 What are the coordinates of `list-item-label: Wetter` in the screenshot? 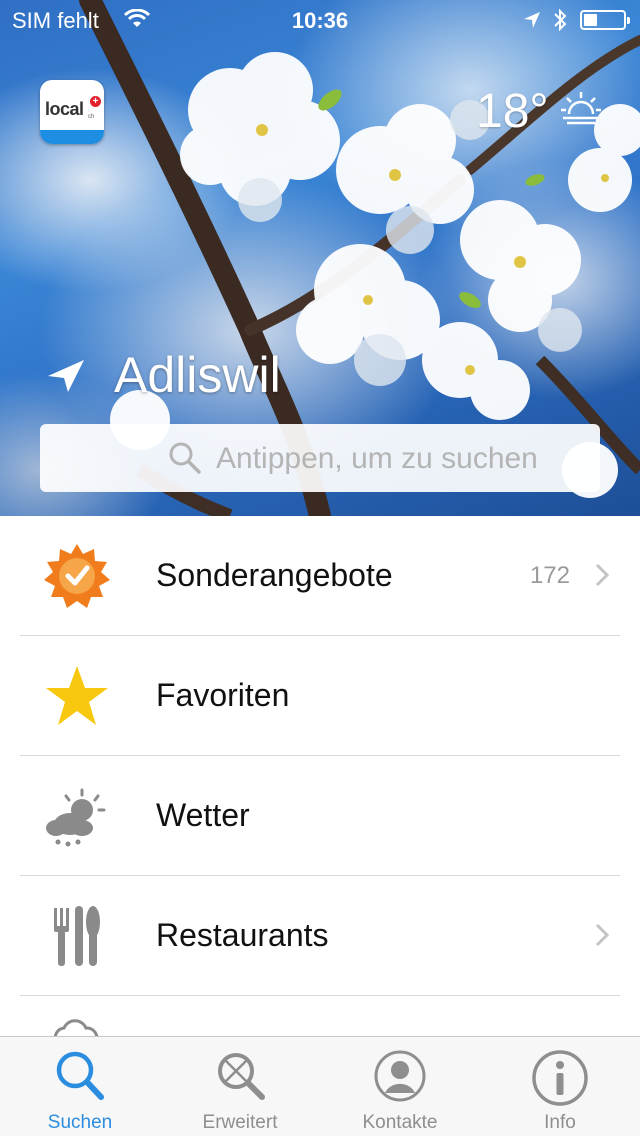 It's located at (203, 815).